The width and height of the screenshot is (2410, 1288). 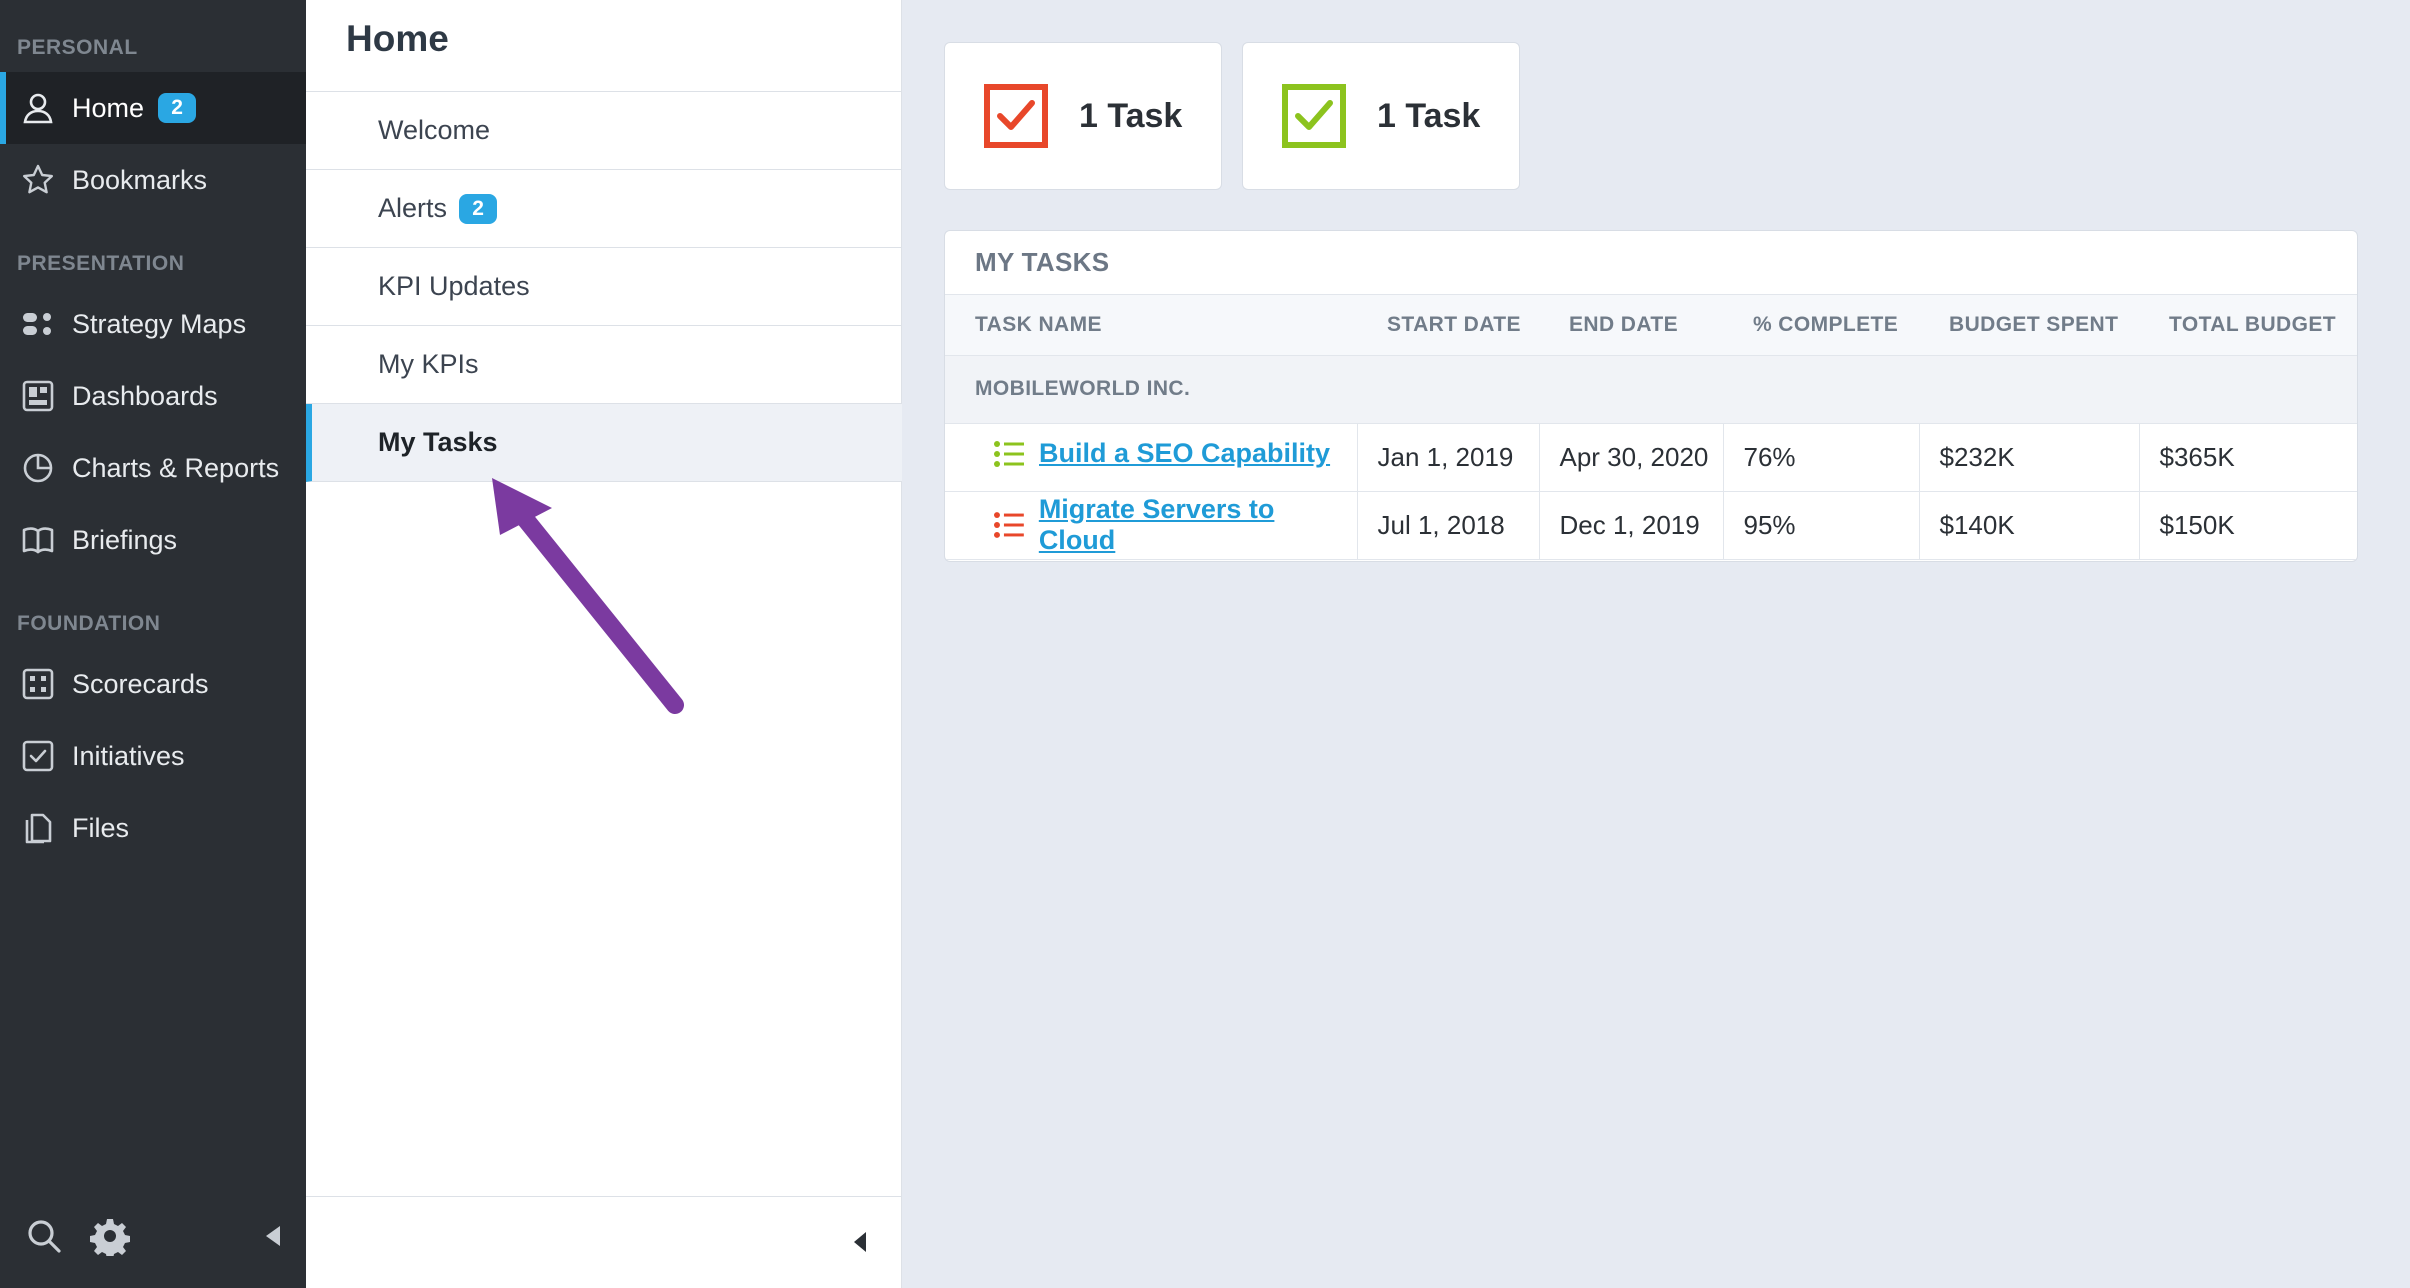 I want to click on sidebar-item-files: Files, so click(x=153, y=828).